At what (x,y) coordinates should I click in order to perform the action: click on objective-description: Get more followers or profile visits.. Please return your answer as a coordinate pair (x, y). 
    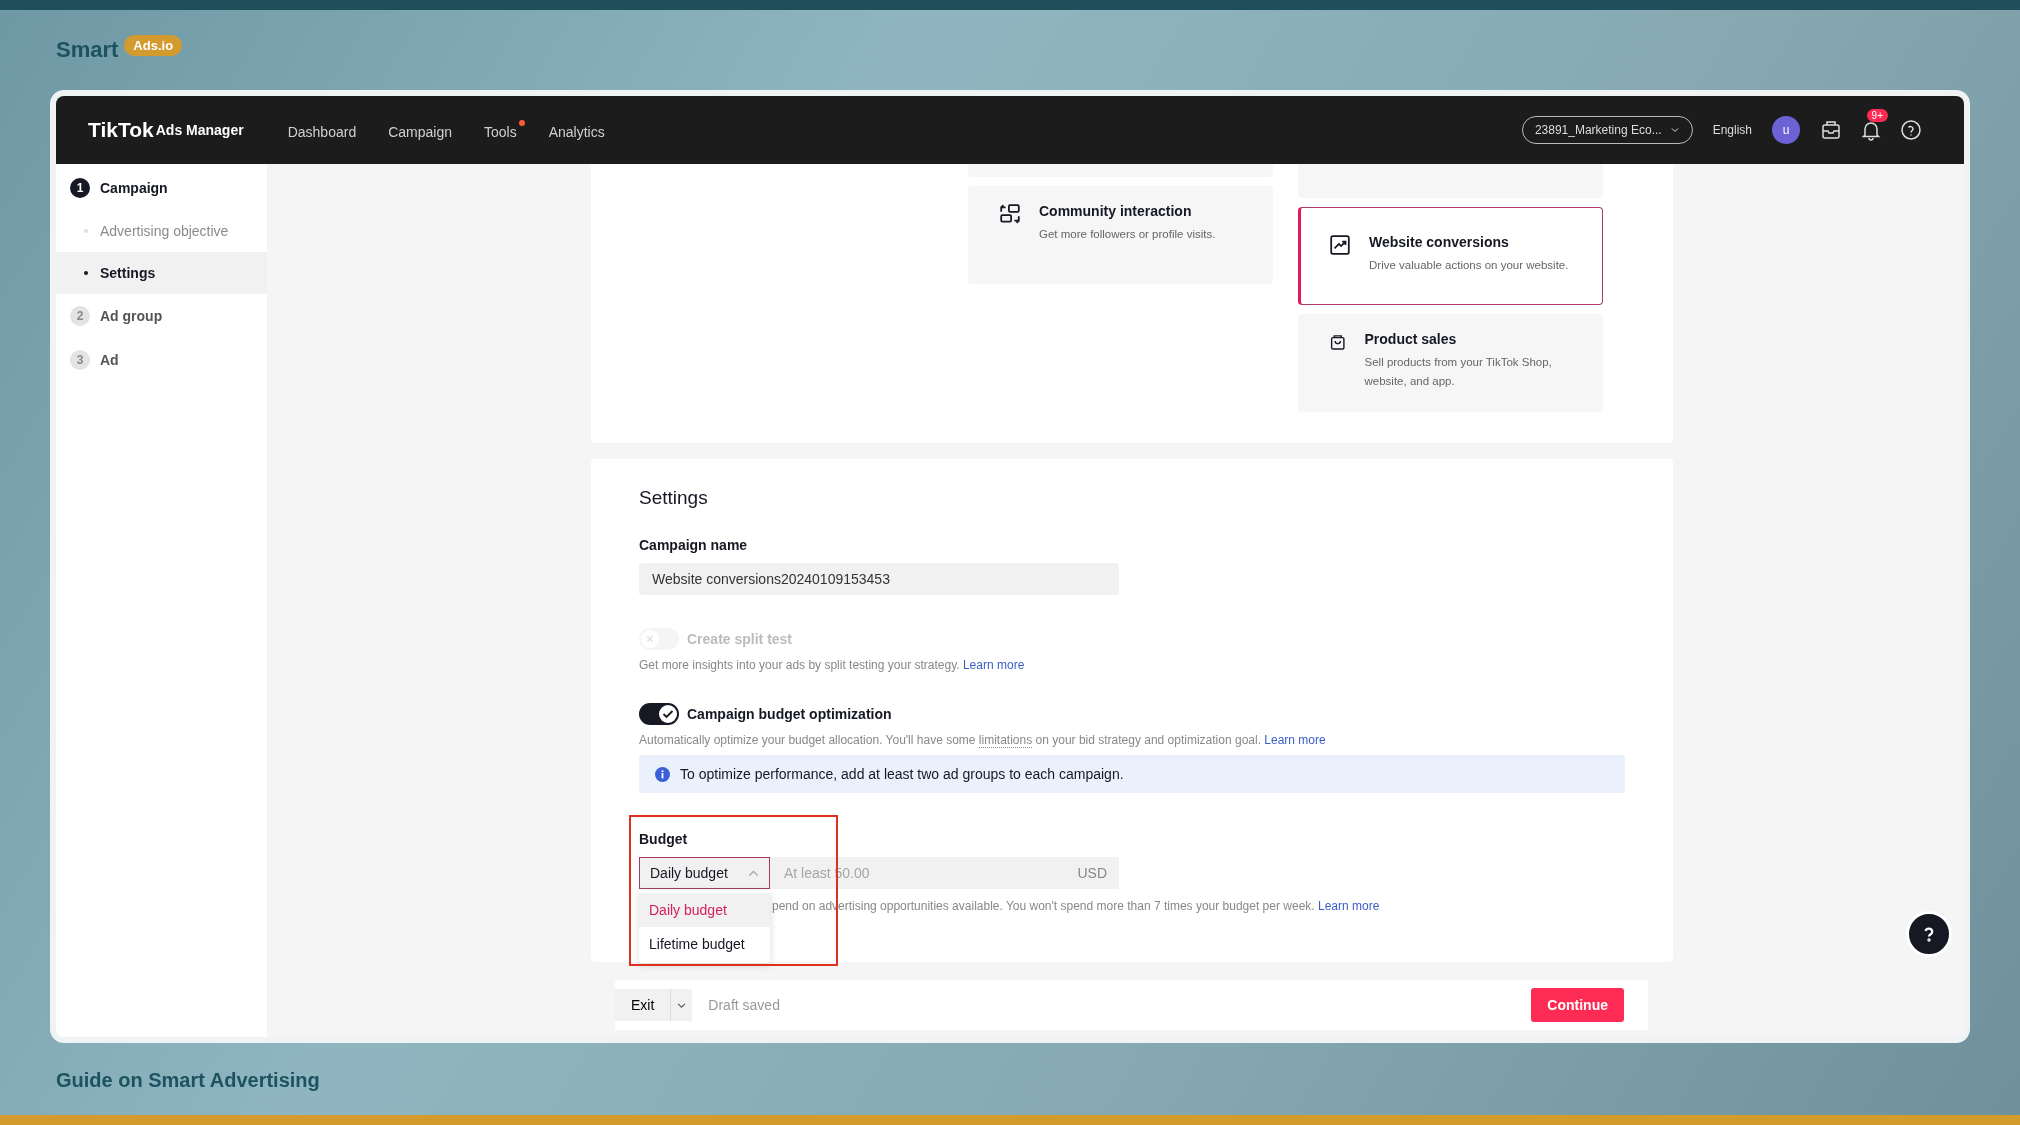
    Looking at the image, I should click on (1127, 234).